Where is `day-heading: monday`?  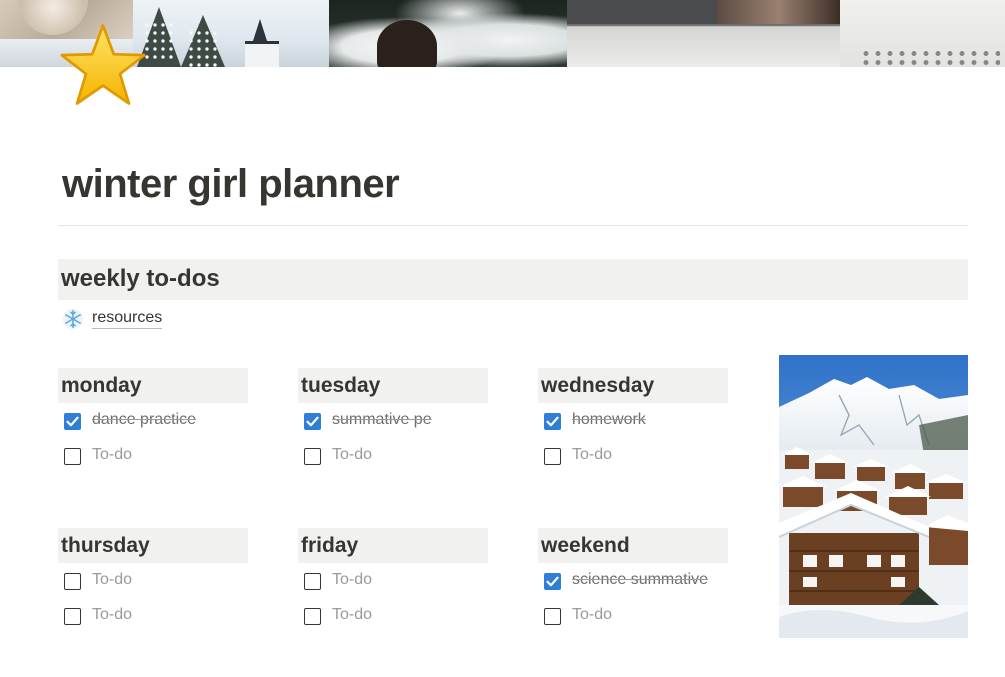
day-heading: monday is located at coordinates (153, 385).